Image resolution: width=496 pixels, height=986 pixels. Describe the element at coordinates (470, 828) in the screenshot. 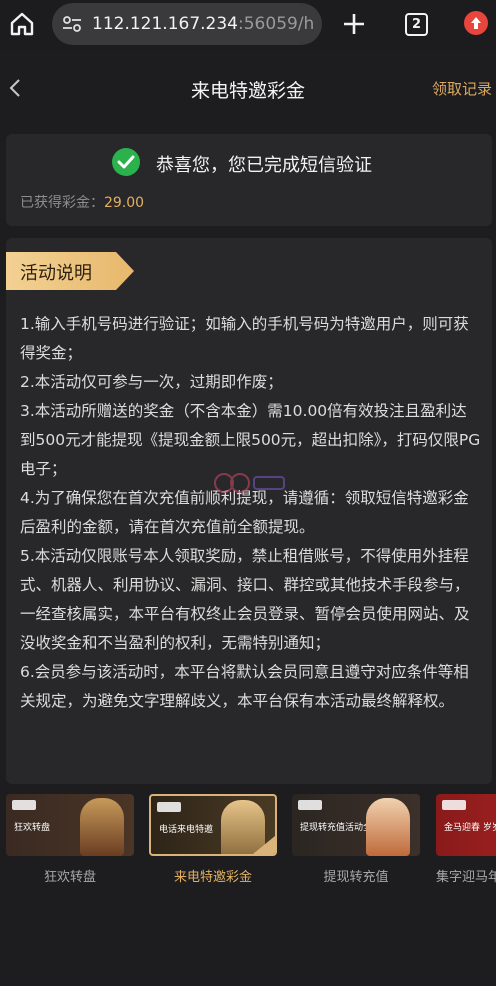

I see `promo-thumb-text: 金马迎春 岁岁平安` at that location.